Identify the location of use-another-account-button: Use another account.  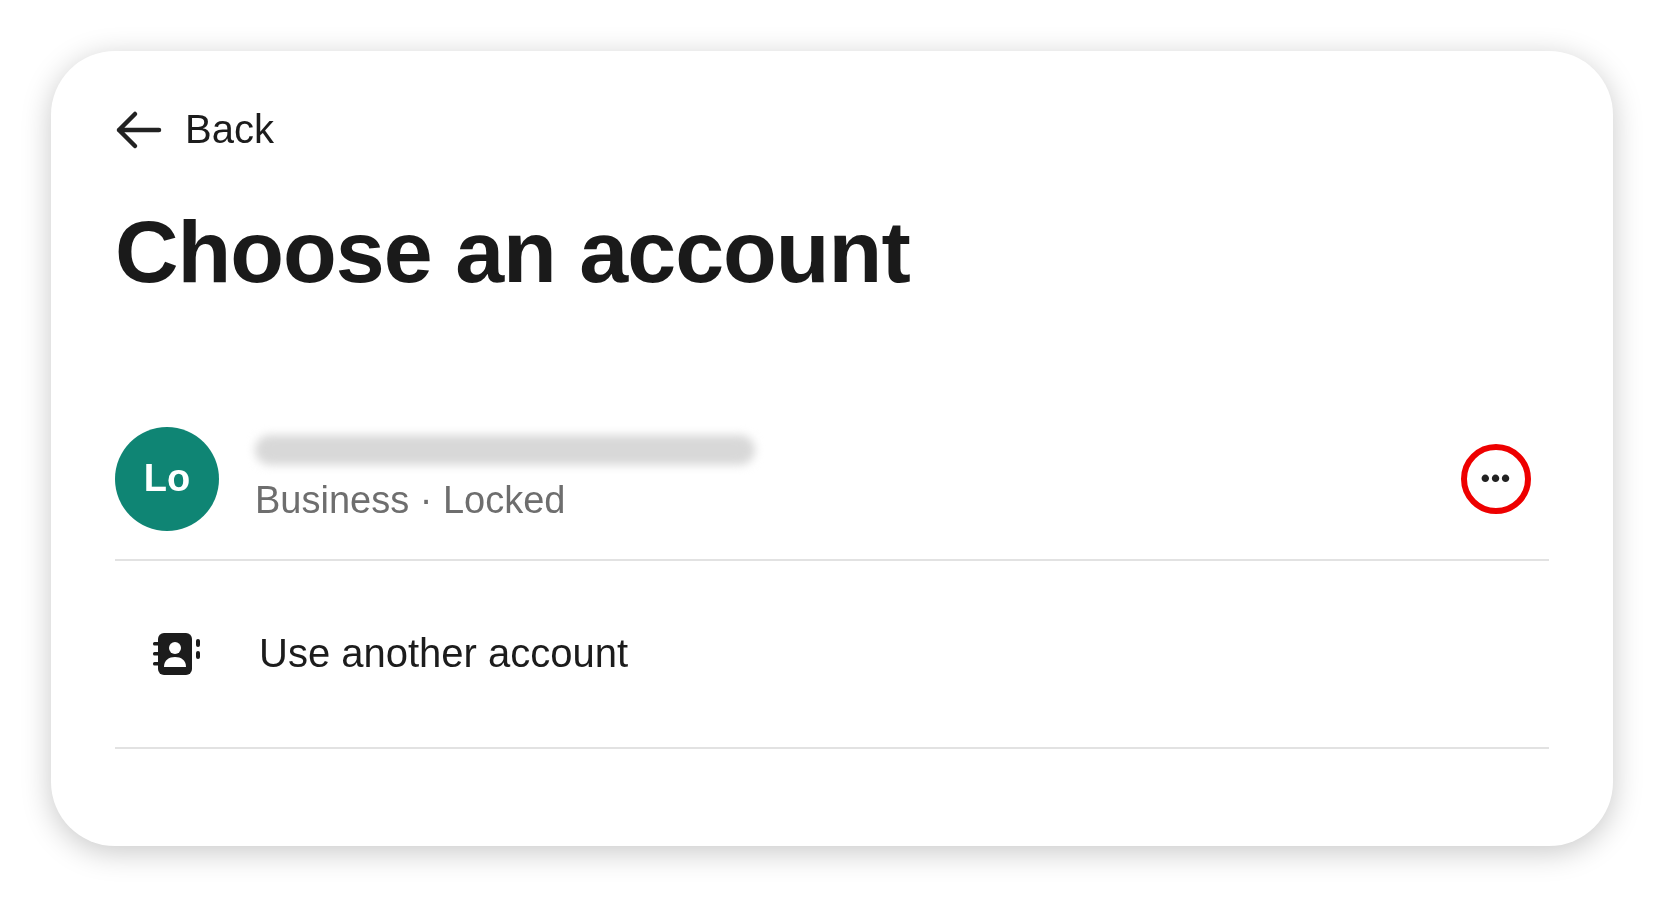
(444, 654).